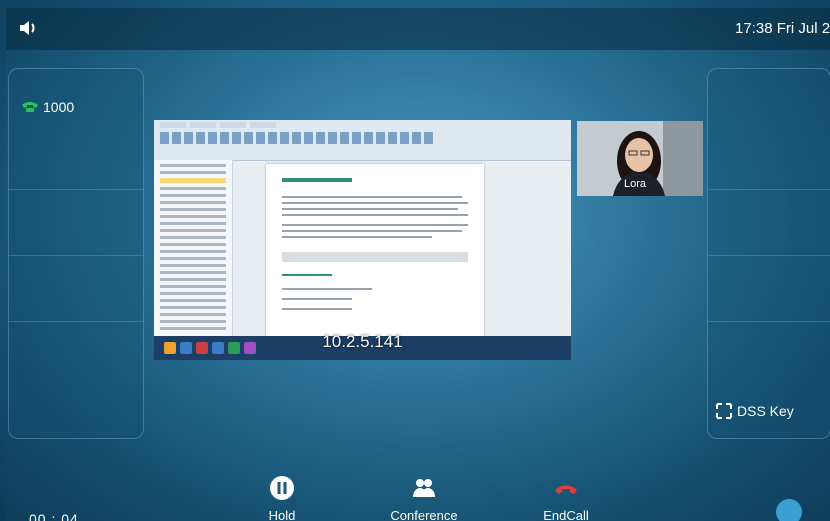 The height and width of the screenshot is (521, 830). What do you see at coordinates (424, 488) in the screenshot?
I see `conference-icon` at bounding box center [424, 488].